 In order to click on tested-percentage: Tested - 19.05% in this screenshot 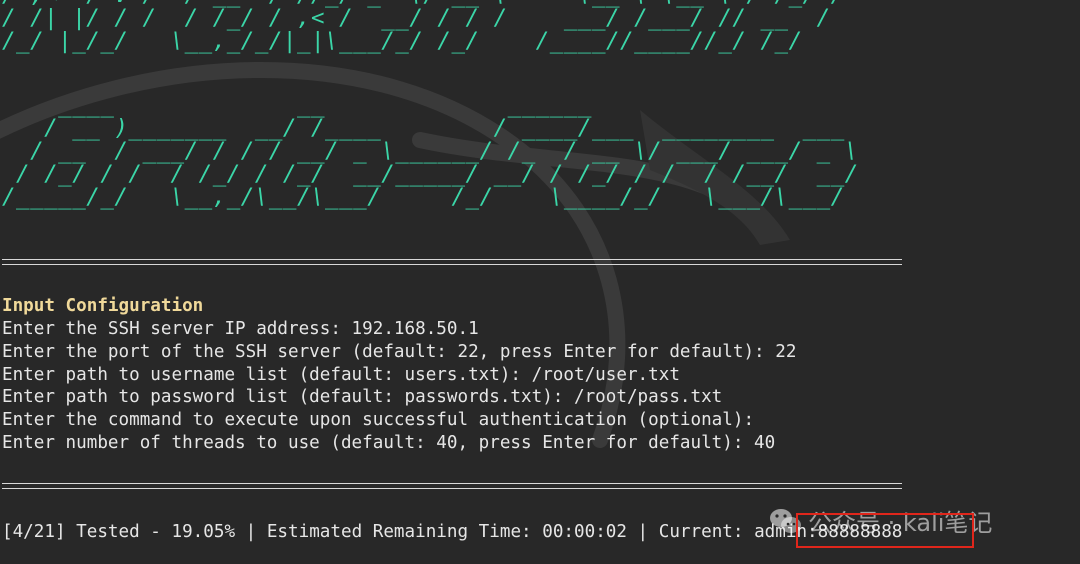, I will do `click(156, 532)`.